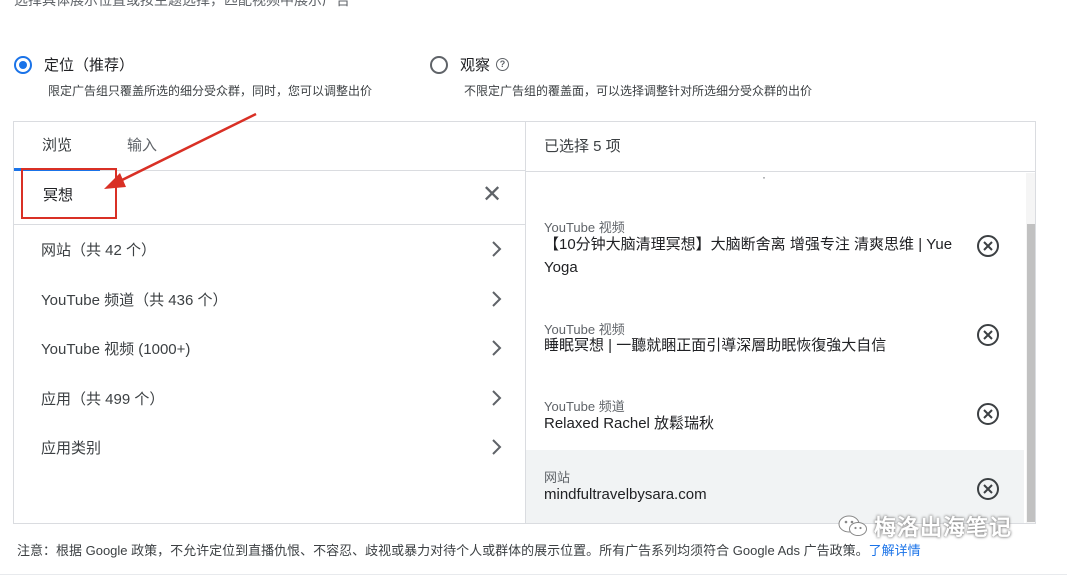 This screenshot has height=577, width=1067. Describe the element at coordinates (193, 76) in the screenshot. I see `radio-option-targeting: 定位（推荐） 限定广告组只覆盖所选的细分受众群，同时，您可以调整出价` at that location.